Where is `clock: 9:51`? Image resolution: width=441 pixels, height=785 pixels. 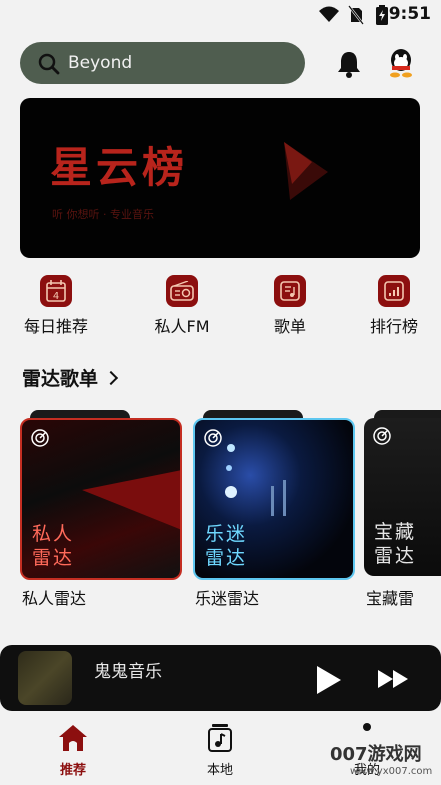
clock: 9:51 is located at coordinates (409, 14).